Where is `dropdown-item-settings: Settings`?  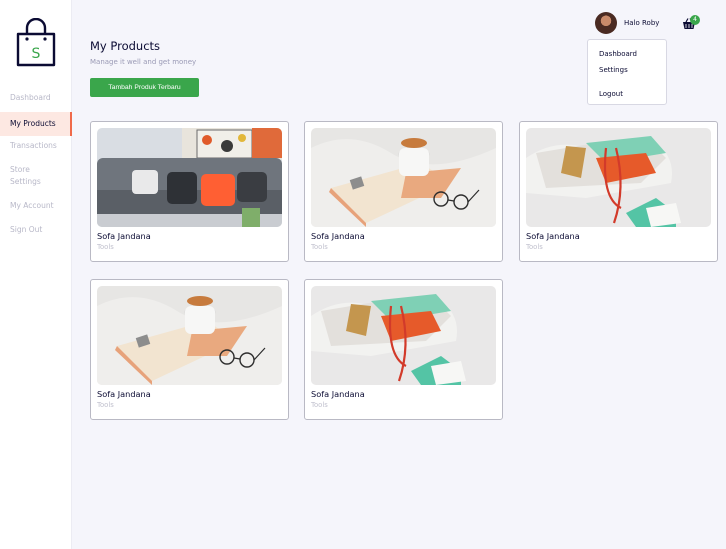
dropdown-item-settings: Settings is located at coordinates (627, 70).